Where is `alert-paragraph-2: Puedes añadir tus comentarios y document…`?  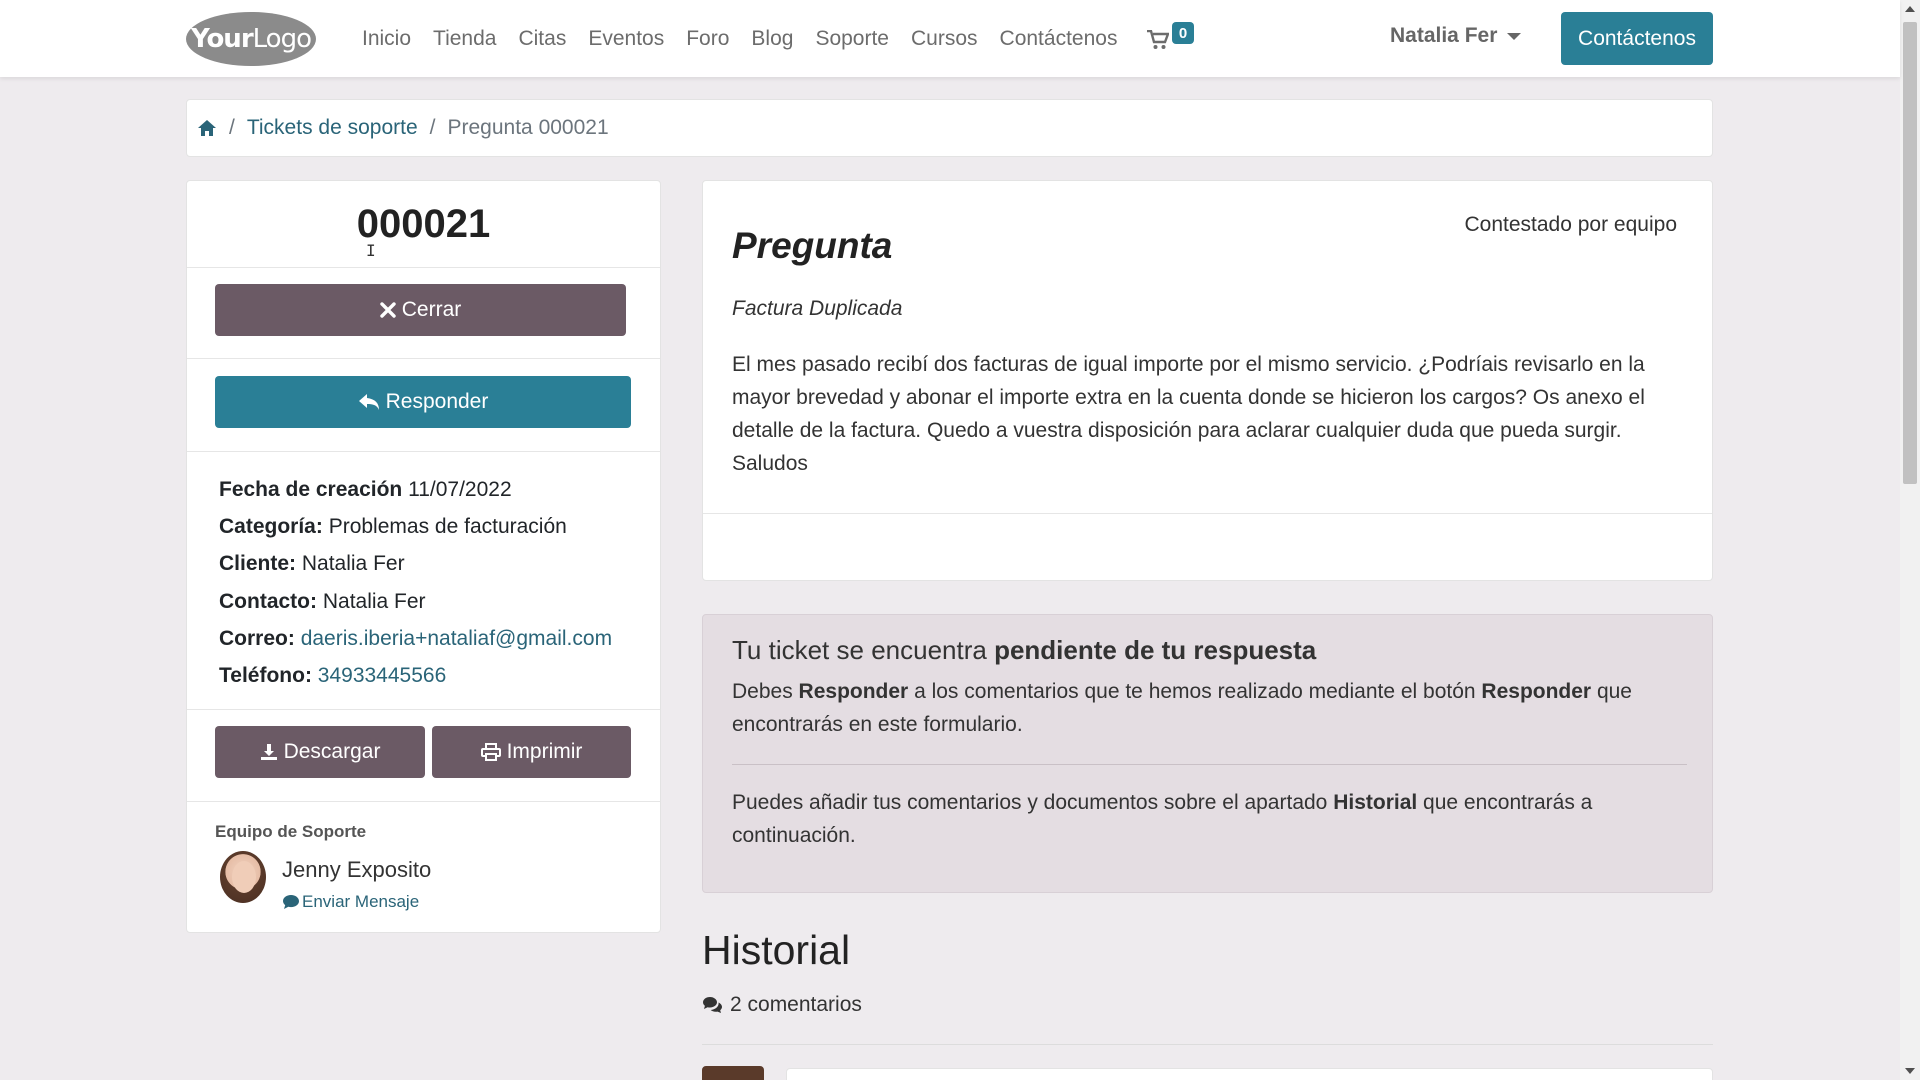
alert-paragraph-2: Puedes añadir tus comentarios y document… is located at coordinates (1212, 819).